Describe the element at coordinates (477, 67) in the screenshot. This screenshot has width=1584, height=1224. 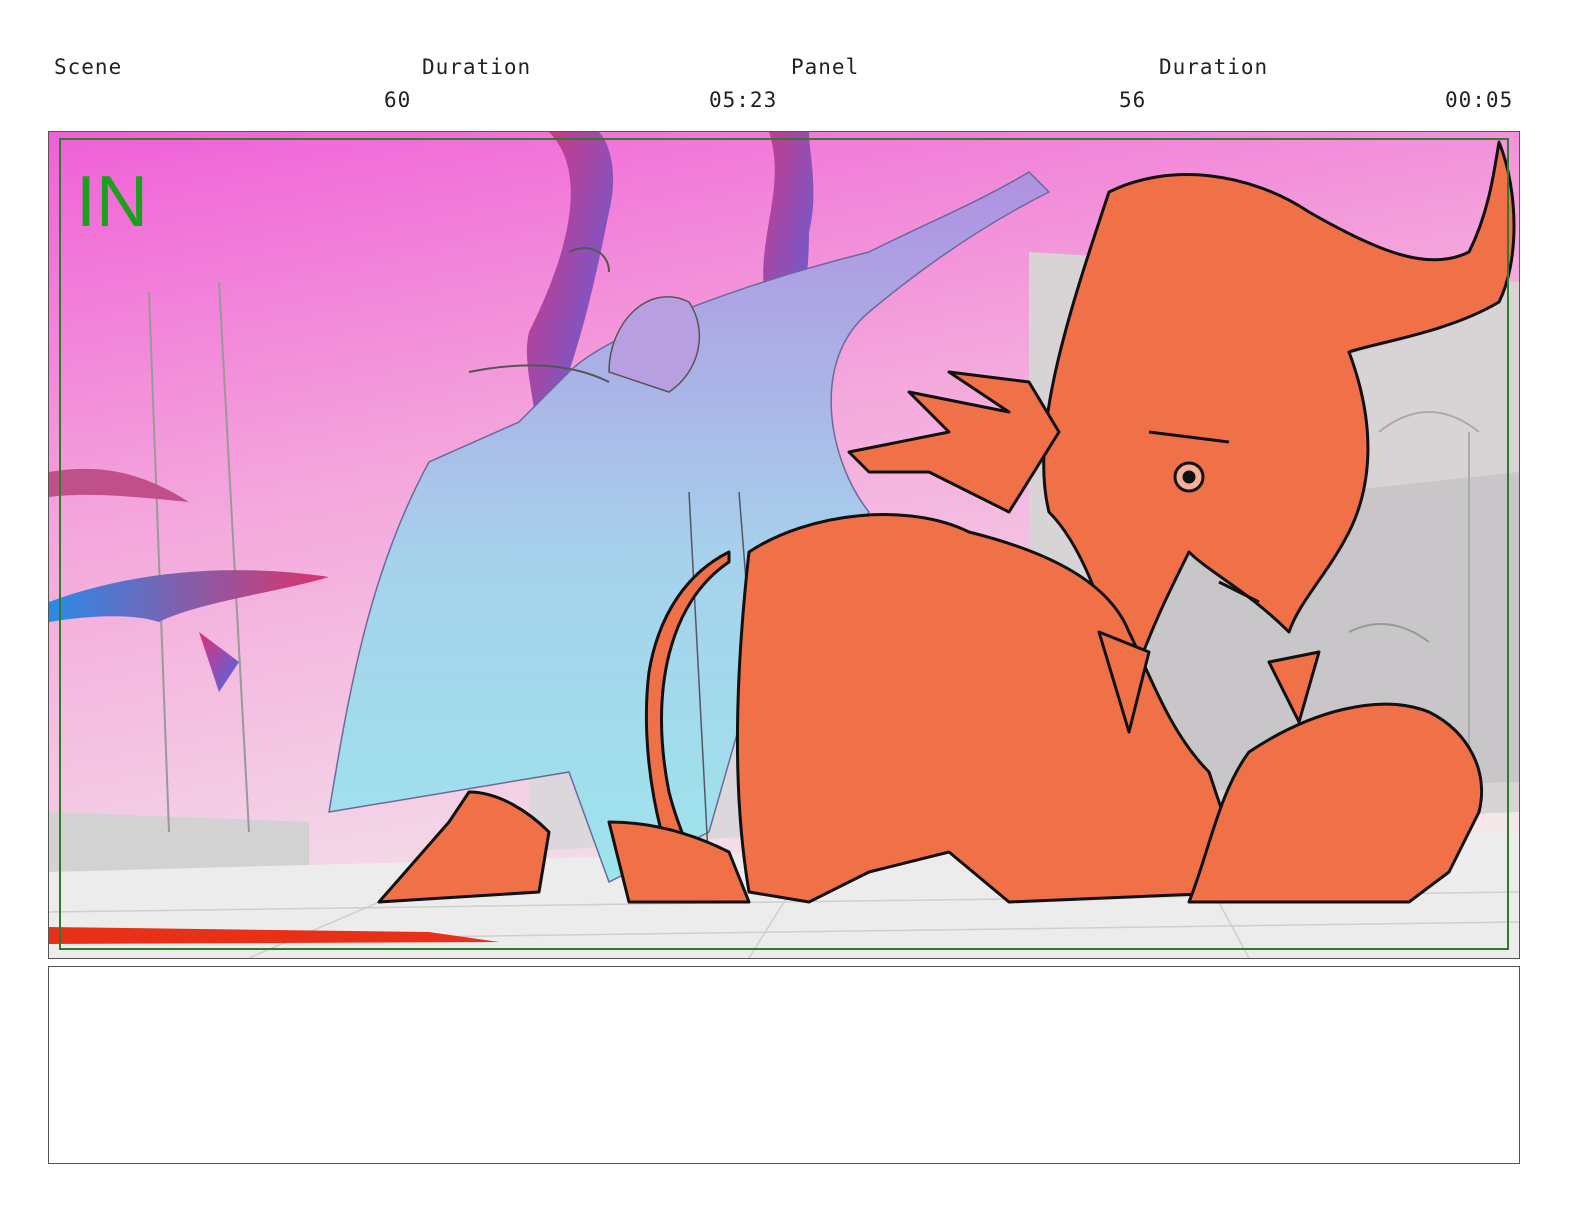
I see `scene-duration-label: Duration` at that location.